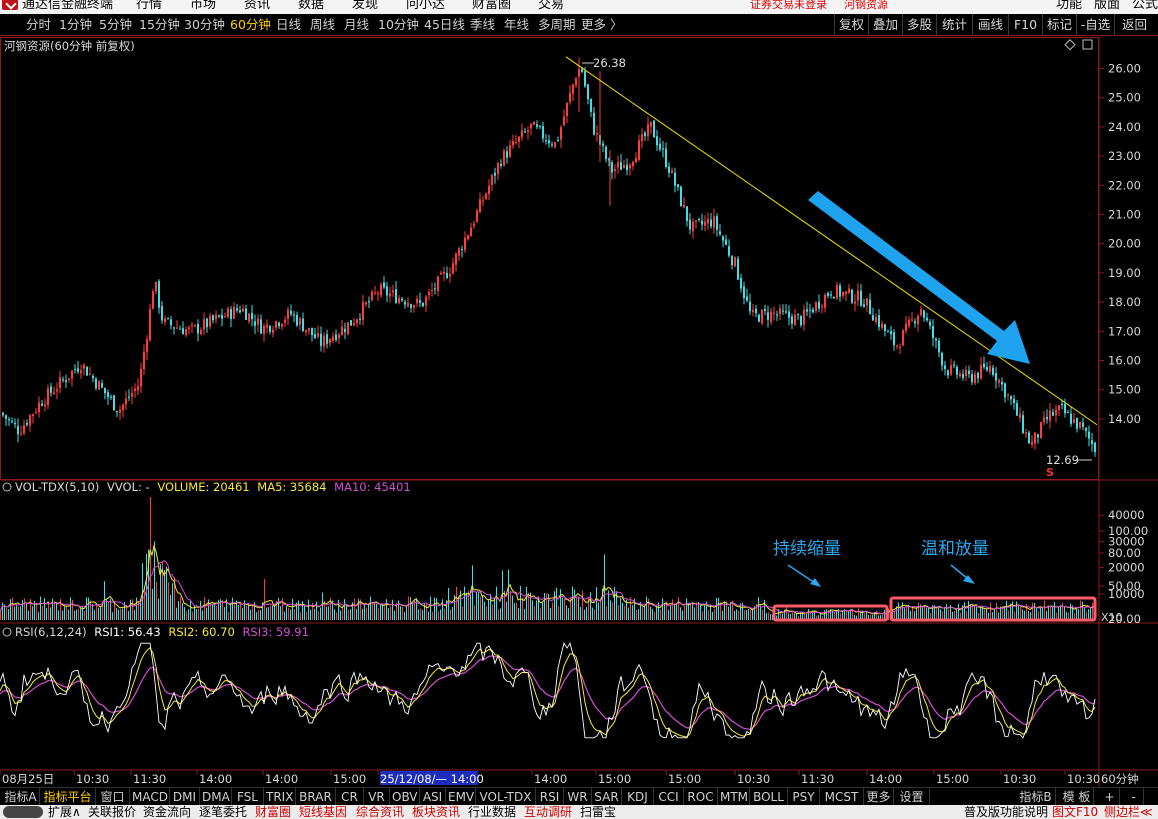 Image resolution: width=1158 pixels, height=819 pixels. Describe the element at coordinates (365, 5) in the screenshot. I see `menu-discover: 发现` at that location.